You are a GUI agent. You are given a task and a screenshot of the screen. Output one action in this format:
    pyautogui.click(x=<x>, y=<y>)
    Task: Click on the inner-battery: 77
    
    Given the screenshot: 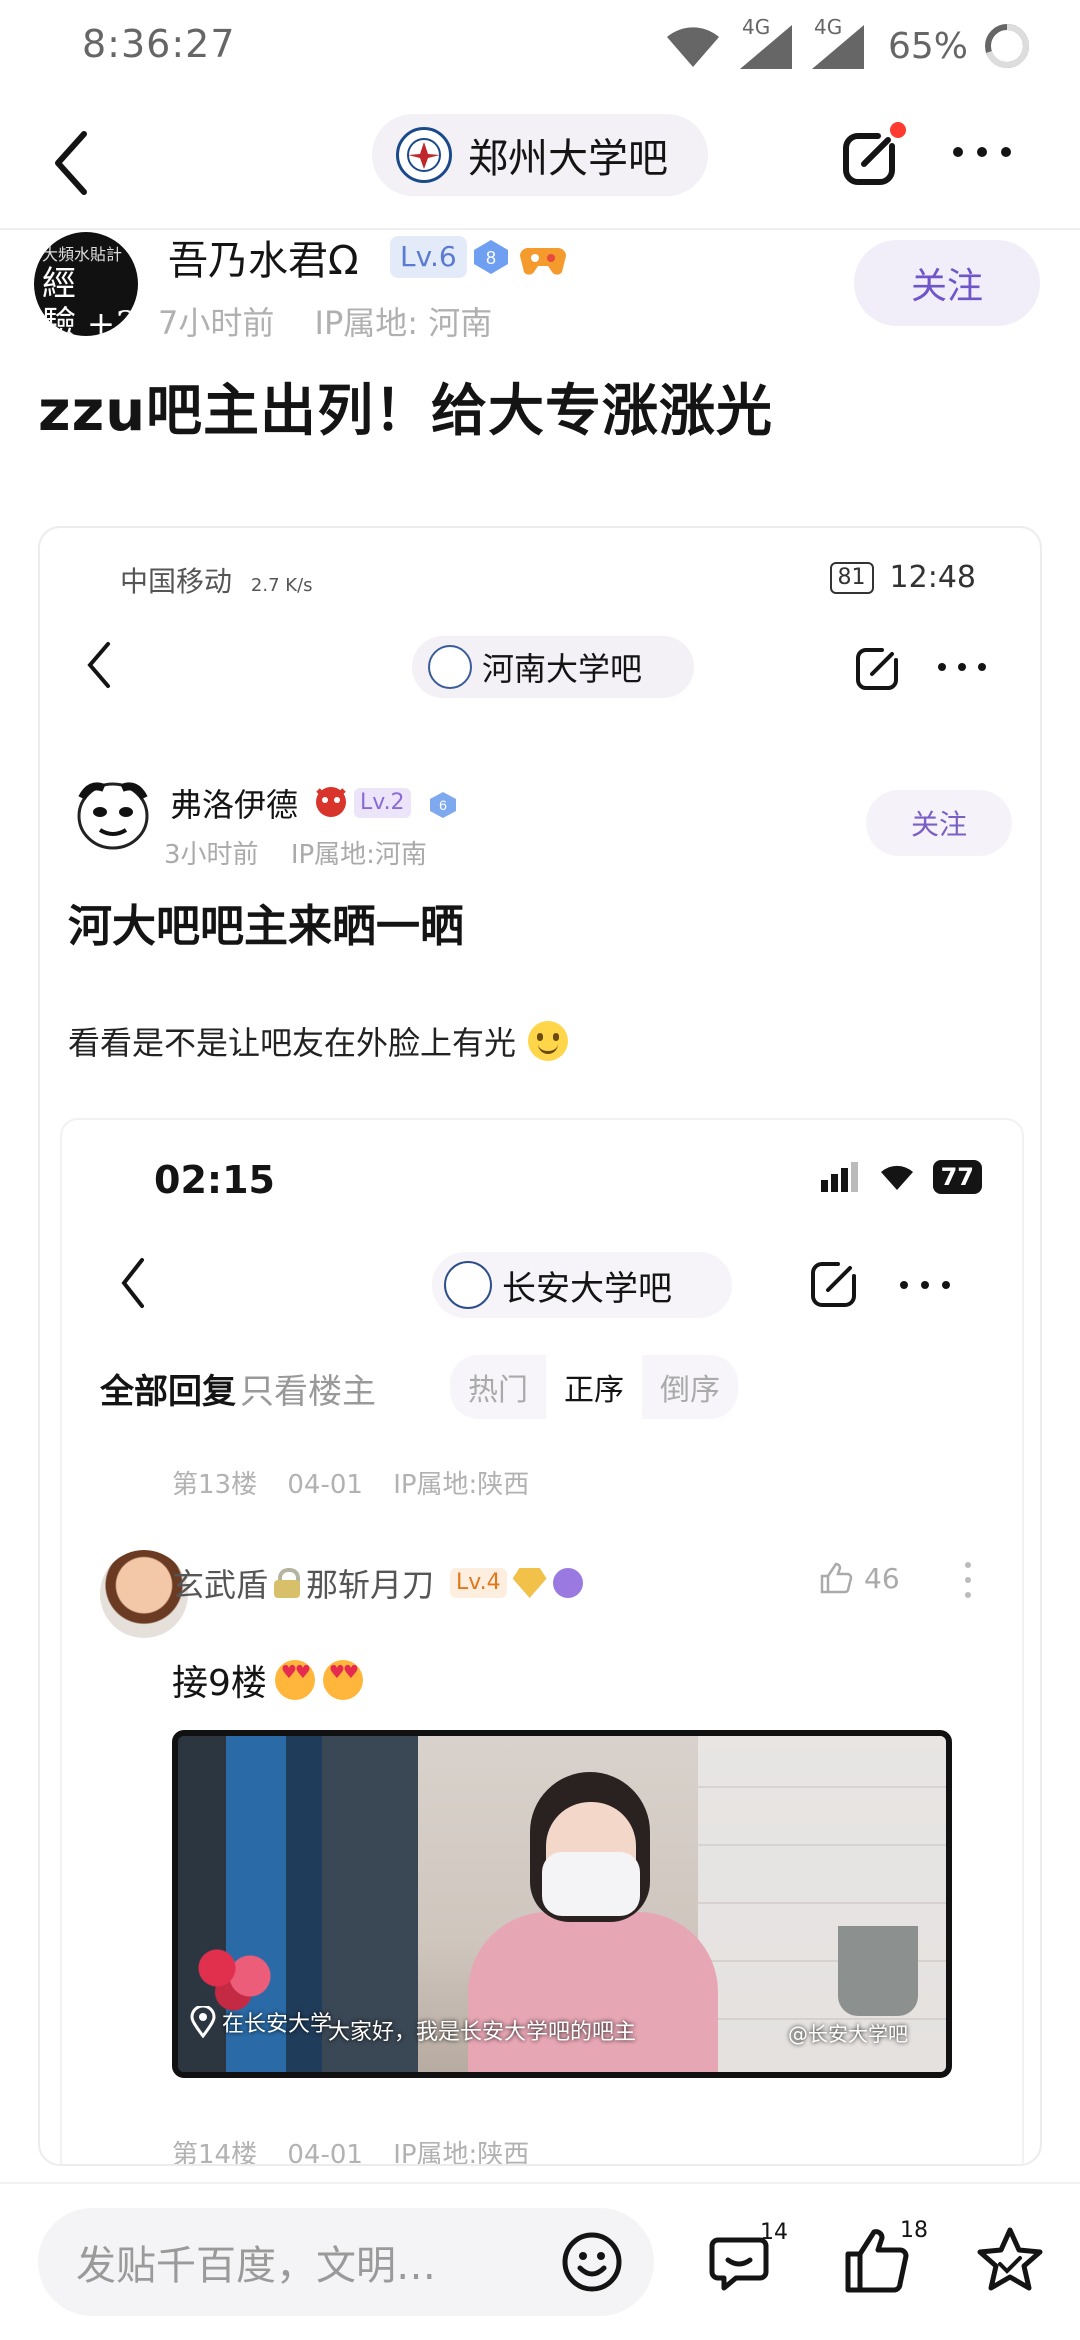 What is the action you would take?
    pyautogui.click(x=957, y=1177)
    